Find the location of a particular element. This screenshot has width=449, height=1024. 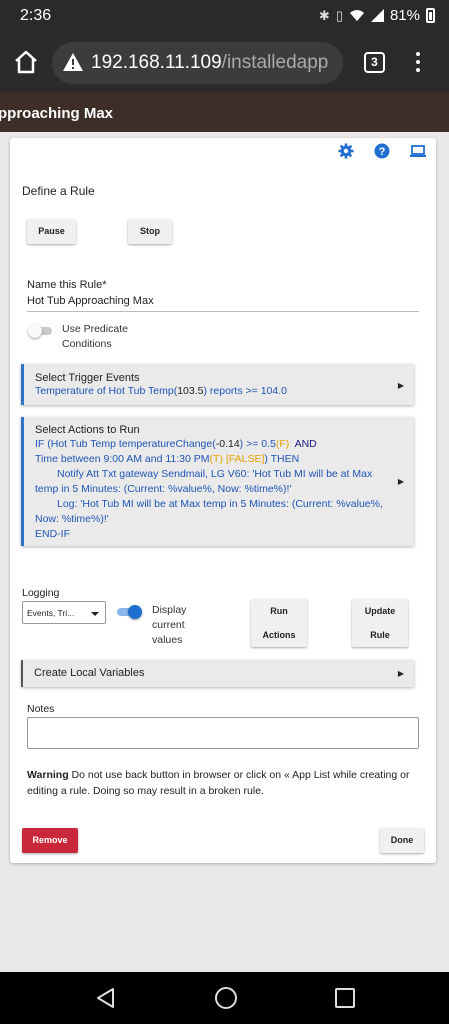

predicate-toggle is located at coordinates (41, 331).